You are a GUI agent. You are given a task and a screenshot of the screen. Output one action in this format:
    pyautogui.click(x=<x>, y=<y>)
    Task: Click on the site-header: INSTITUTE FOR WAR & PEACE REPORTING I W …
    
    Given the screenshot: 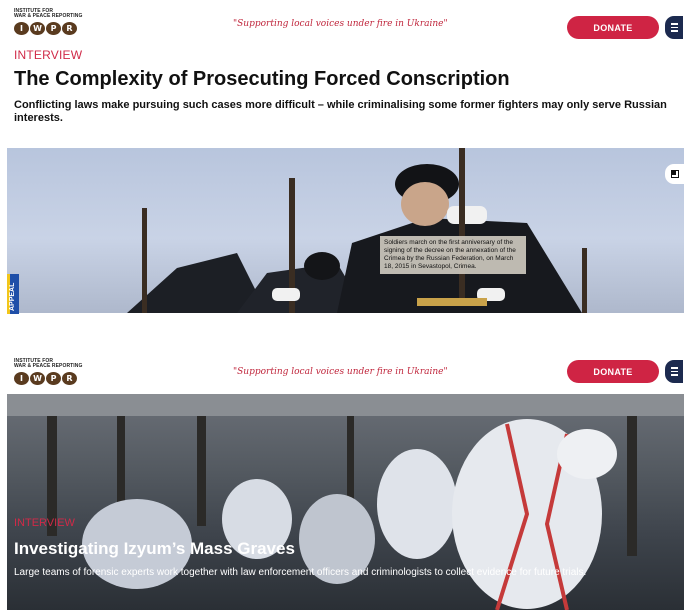 What is the action you would take?
    pyautogui.click(x=342, y=20)
    